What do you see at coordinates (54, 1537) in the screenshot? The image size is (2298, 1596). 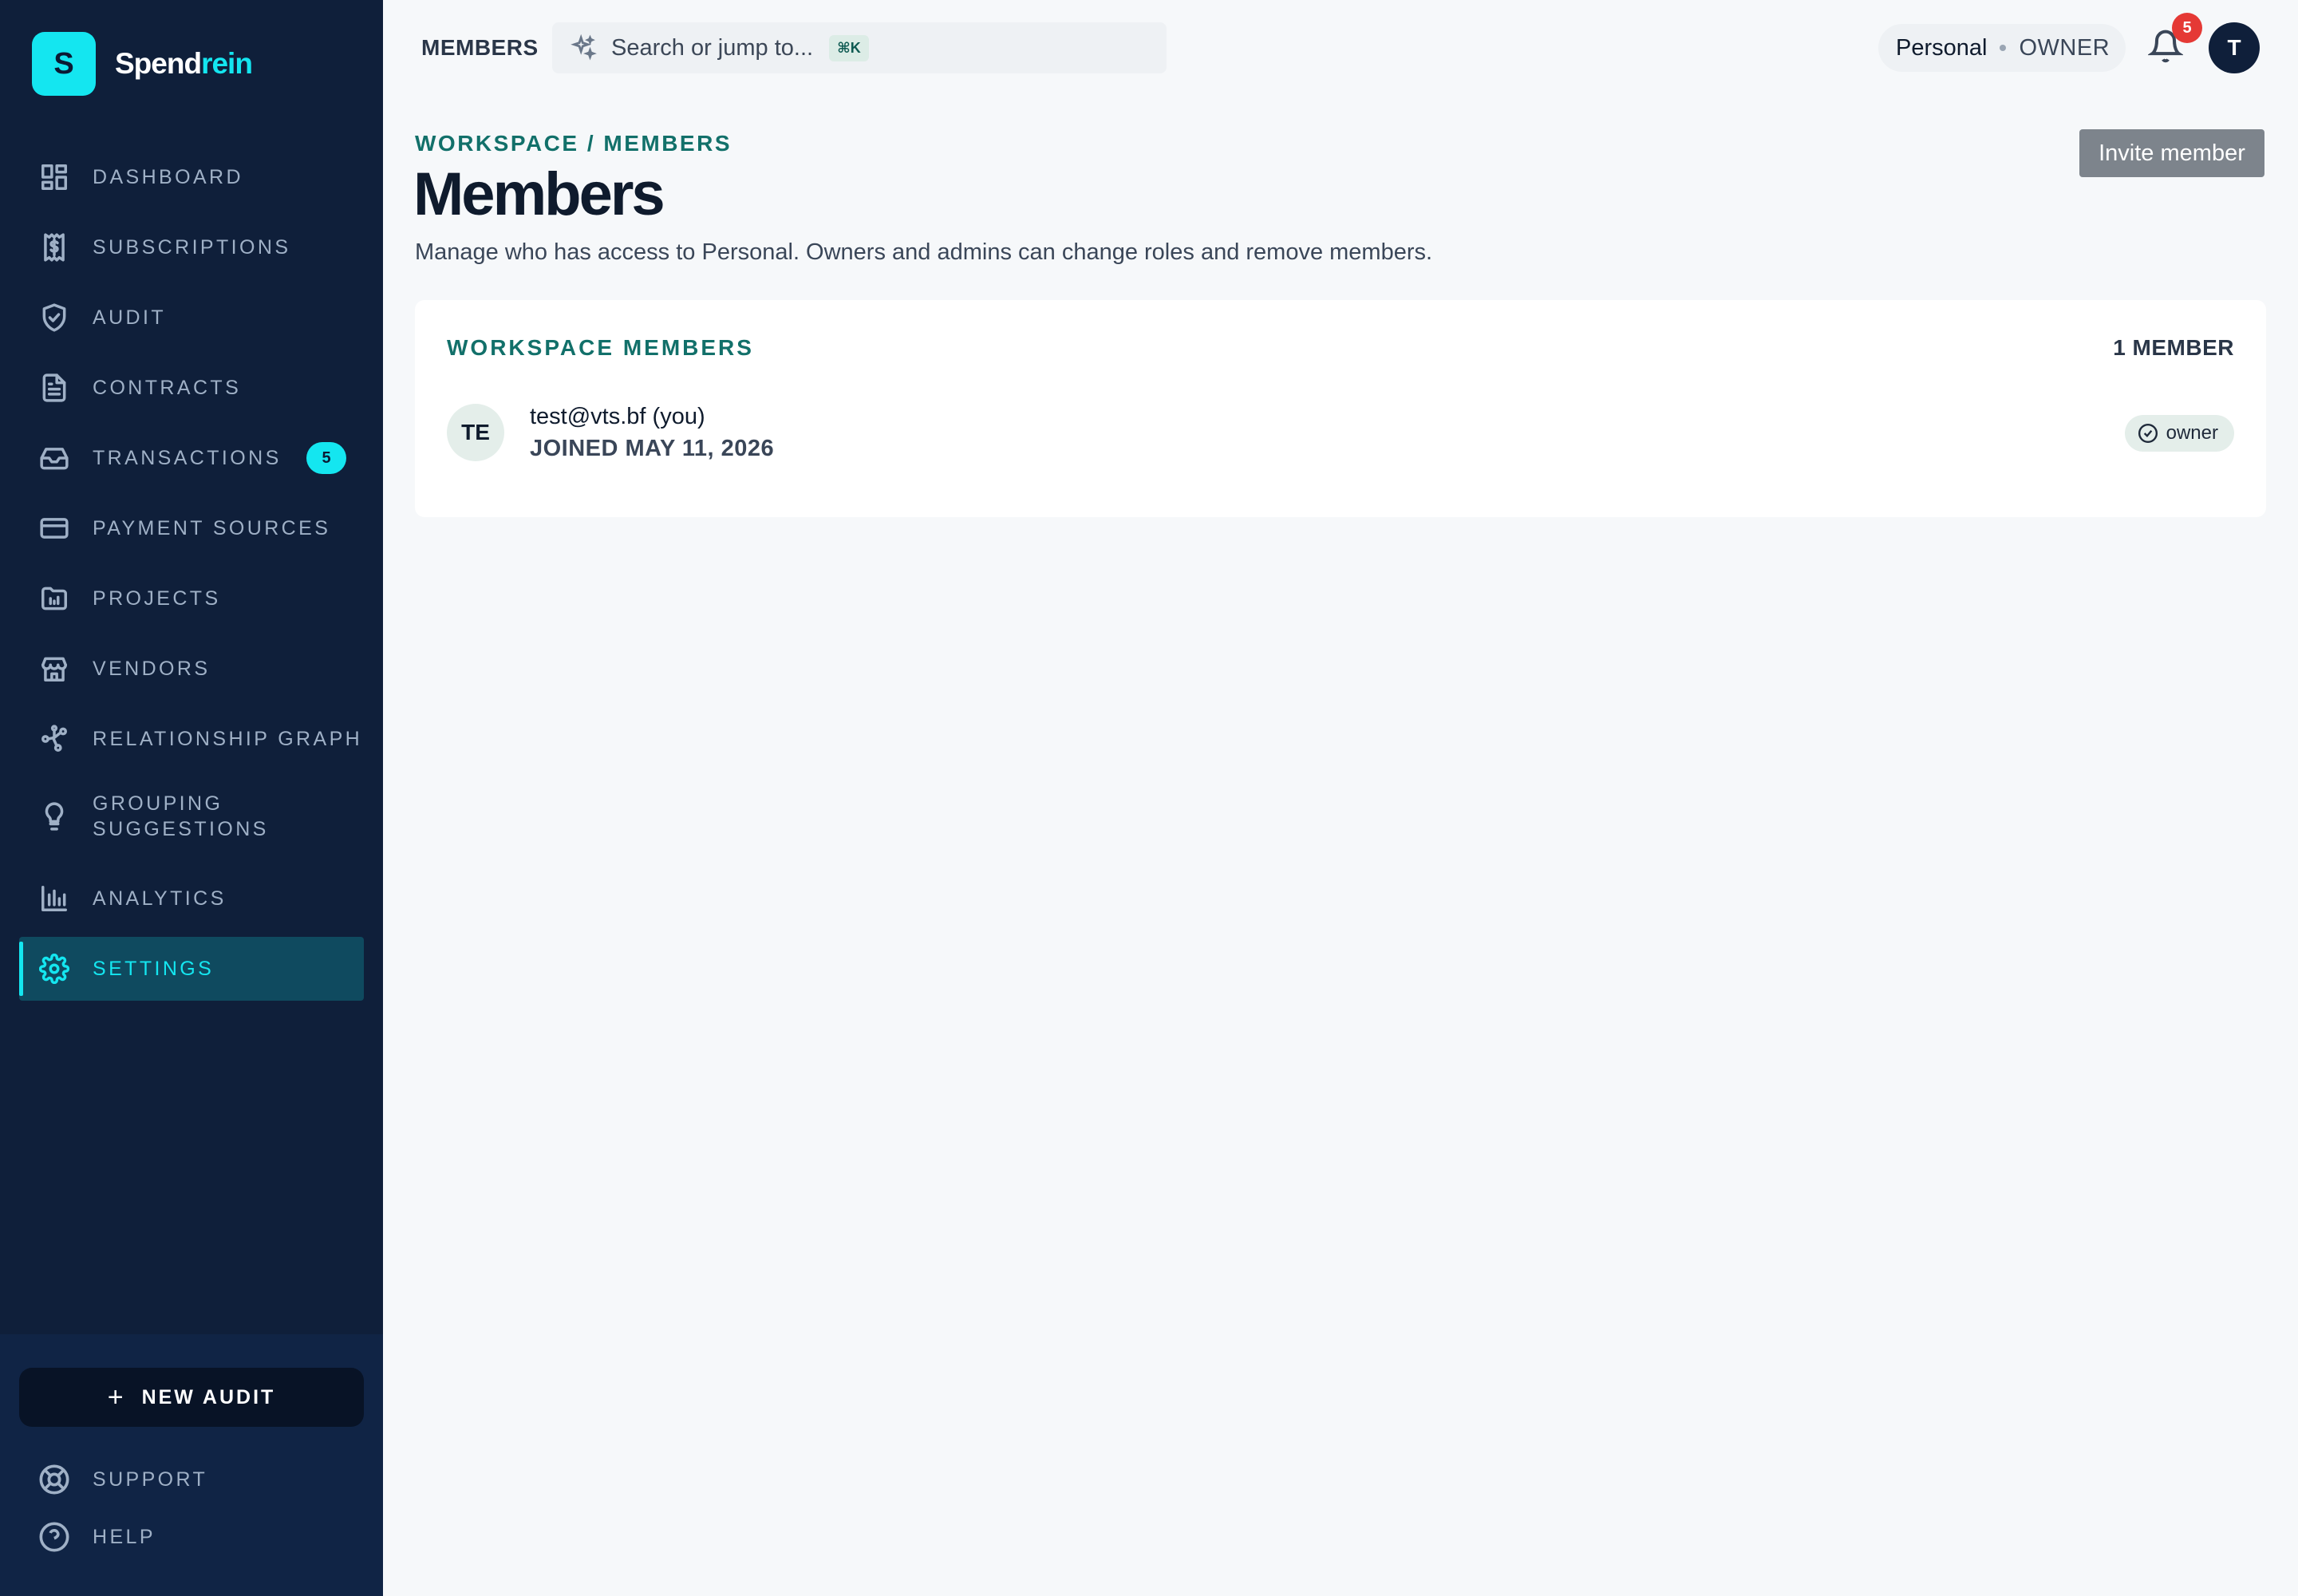 I see `help-circle-icon` at bounding box center [54, 1537].